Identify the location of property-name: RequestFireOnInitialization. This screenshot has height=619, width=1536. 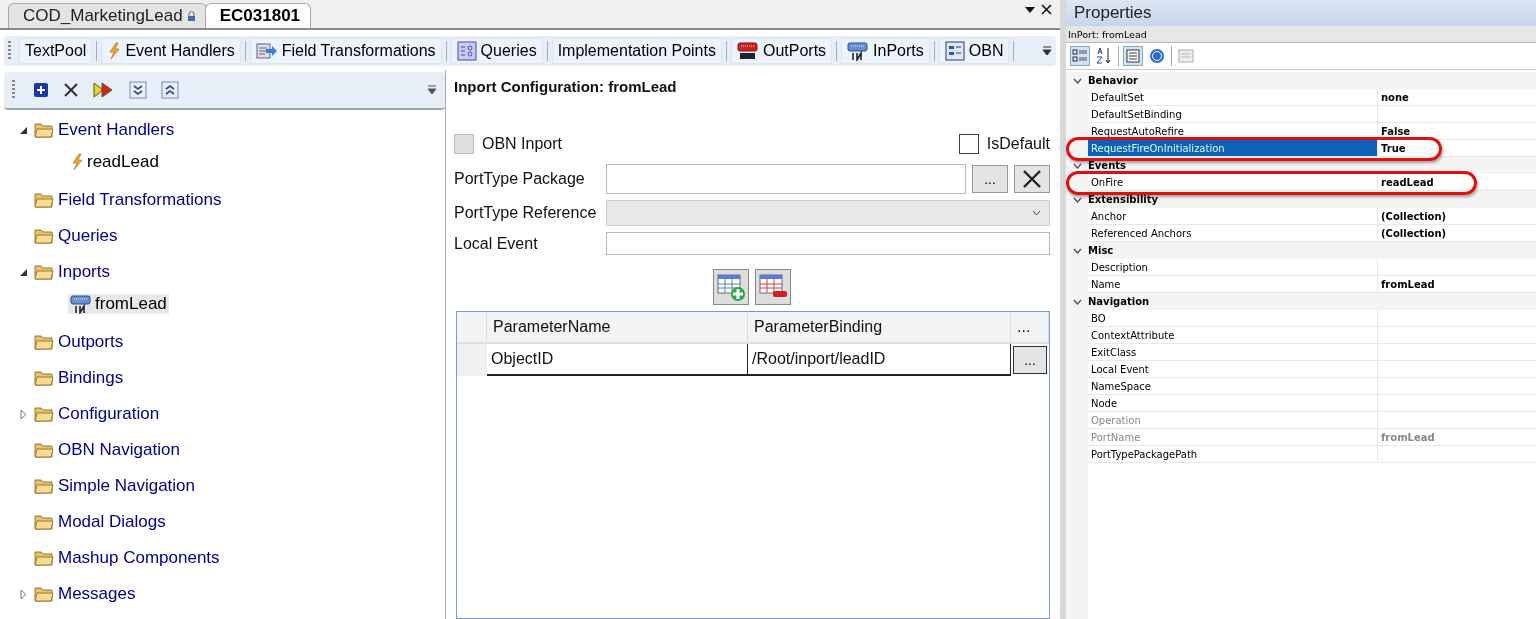
(1233, 148).